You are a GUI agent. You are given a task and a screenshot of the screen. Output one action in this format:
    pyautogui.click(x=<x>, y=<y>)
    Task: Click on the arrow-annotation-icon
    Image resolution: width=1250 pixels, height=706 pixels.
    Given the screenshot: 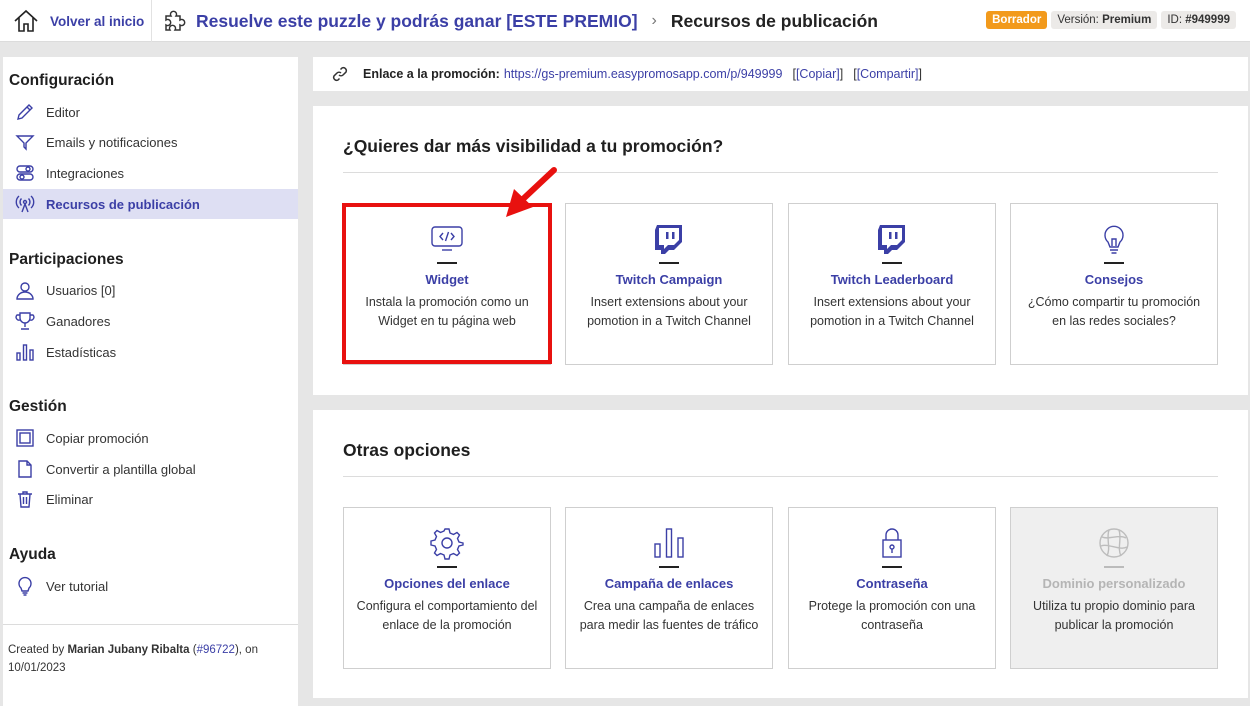 What is the action you would take?
    pyautogui.click(x=531, y=192)
    